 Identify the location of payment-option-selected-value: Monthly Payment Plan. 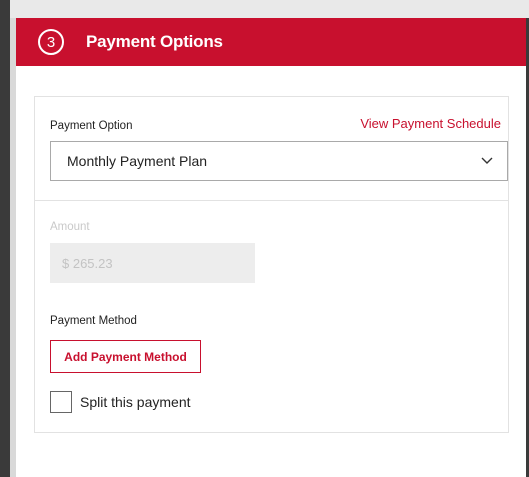
(137, 161).